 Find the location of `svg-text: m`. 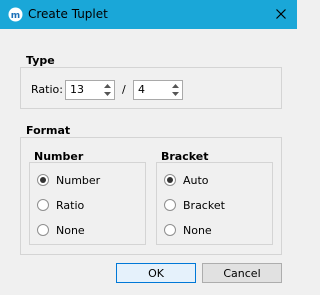

svg-text: m is located at coordinates (15, 16).